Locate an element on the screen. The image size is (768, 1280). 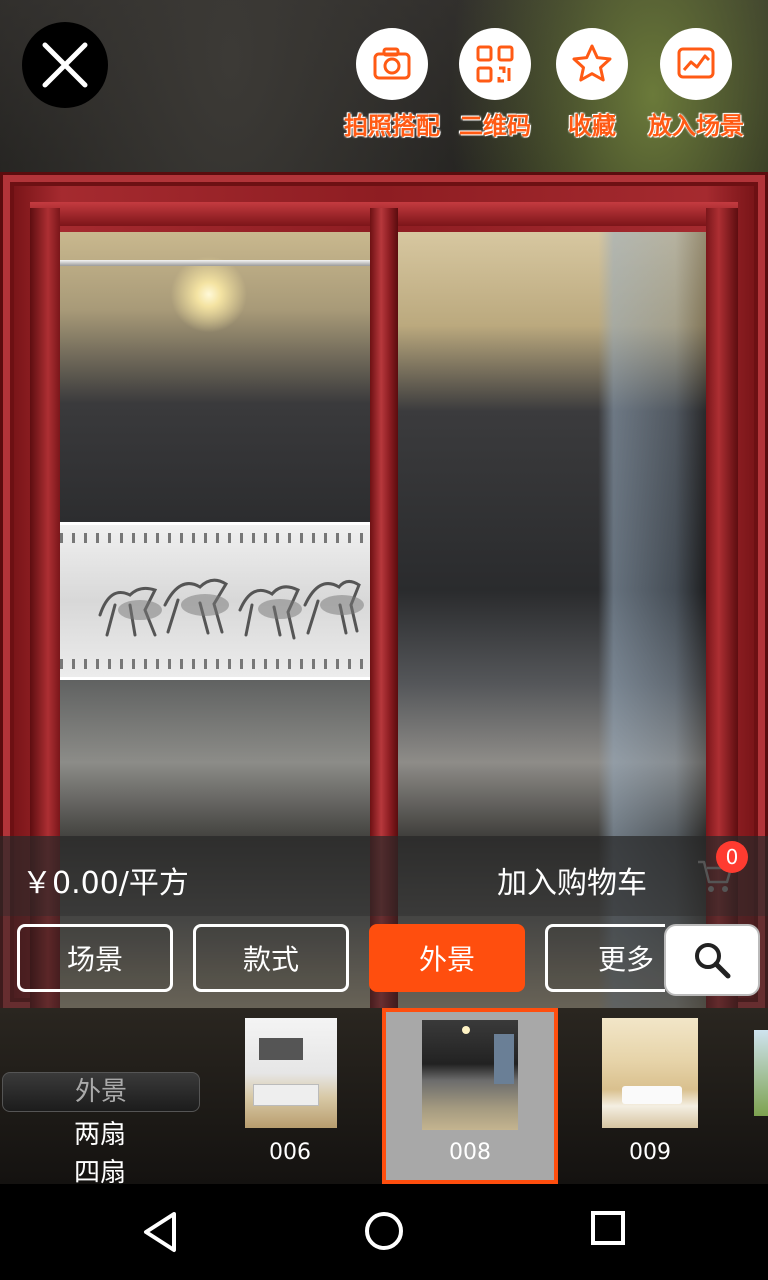
thumbnail-item-selected: 008 is located at coordinates (470, 1096).